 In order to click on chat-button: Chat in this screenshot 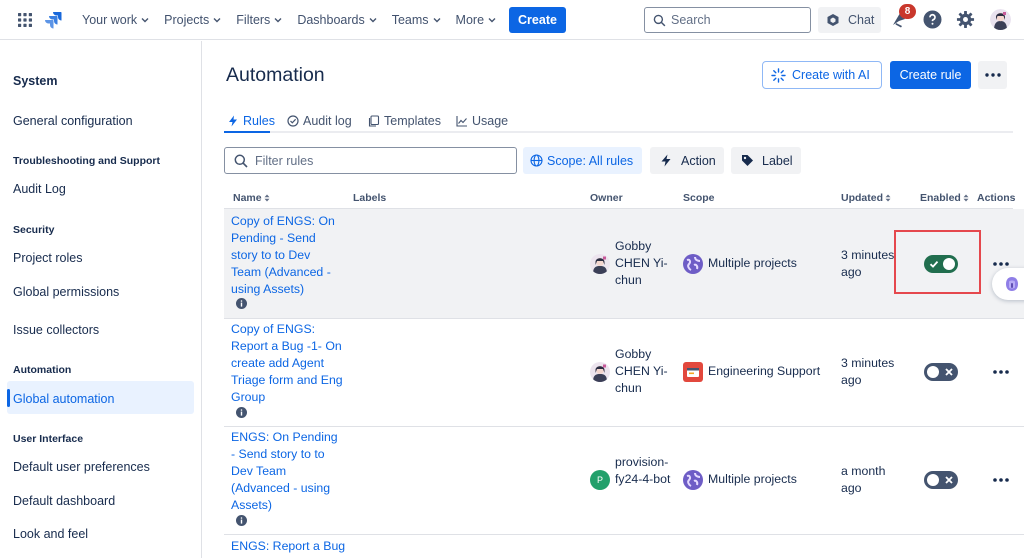, I will do `click(849, 20)`.